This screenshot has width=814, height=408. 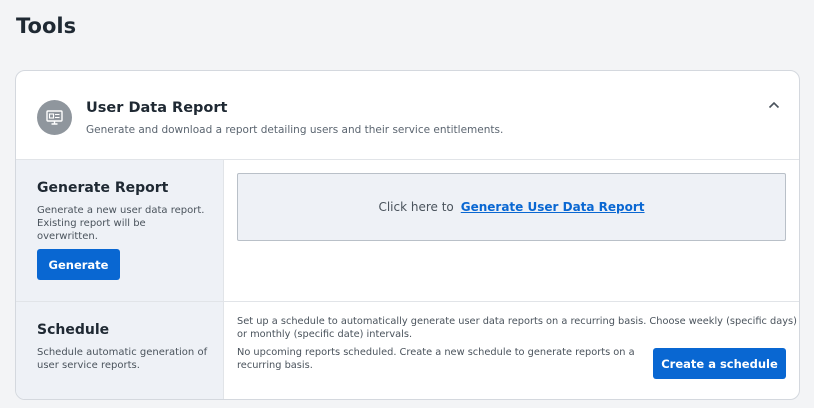 I want to click on generate-button: Generate, so click(x=78, y=264).